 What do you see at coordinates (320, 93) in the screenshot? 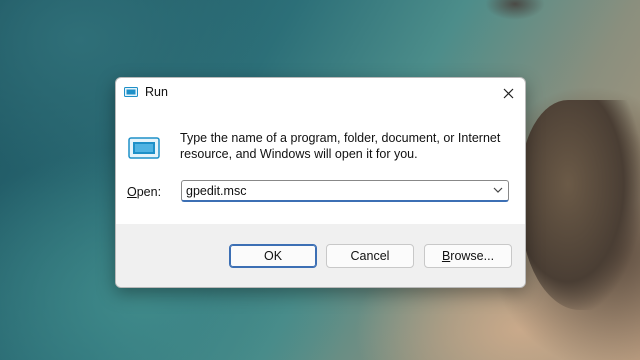
I see `title-bar: Run` at bounding box center [320, 93].